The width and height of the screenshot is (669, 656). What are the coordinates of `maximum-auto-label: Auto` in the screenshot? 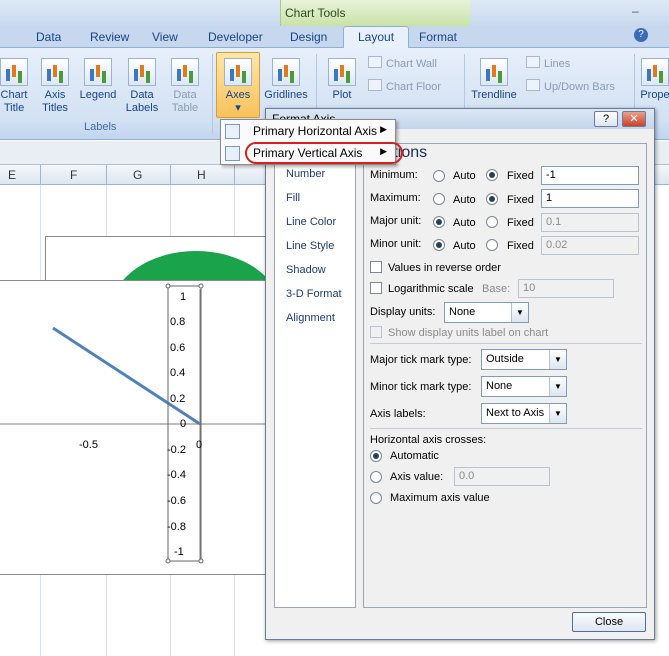 It's located at (464, 200).